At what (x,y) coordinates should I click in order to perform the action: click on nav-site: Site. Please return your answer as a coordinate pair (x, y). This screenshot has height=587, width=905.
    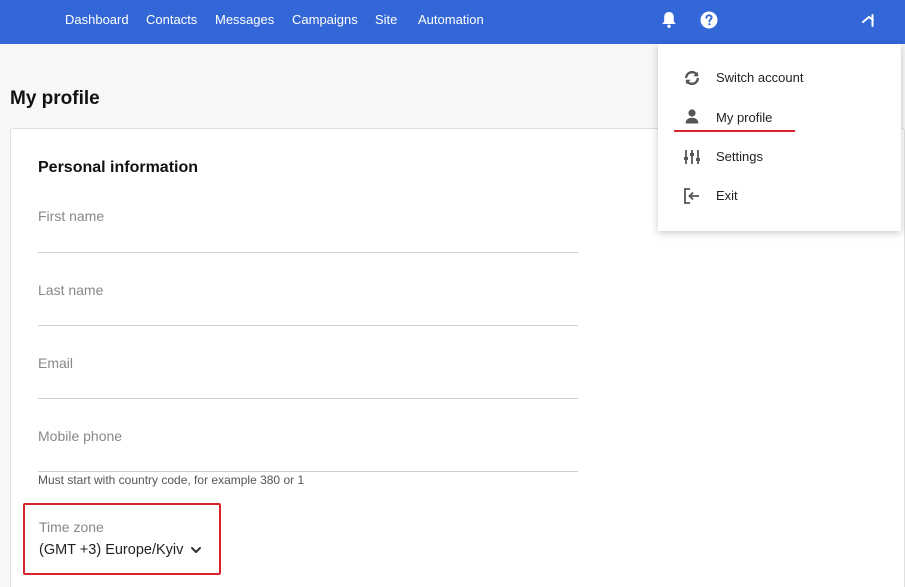
    Looking at the image, I should click on (386, 19).